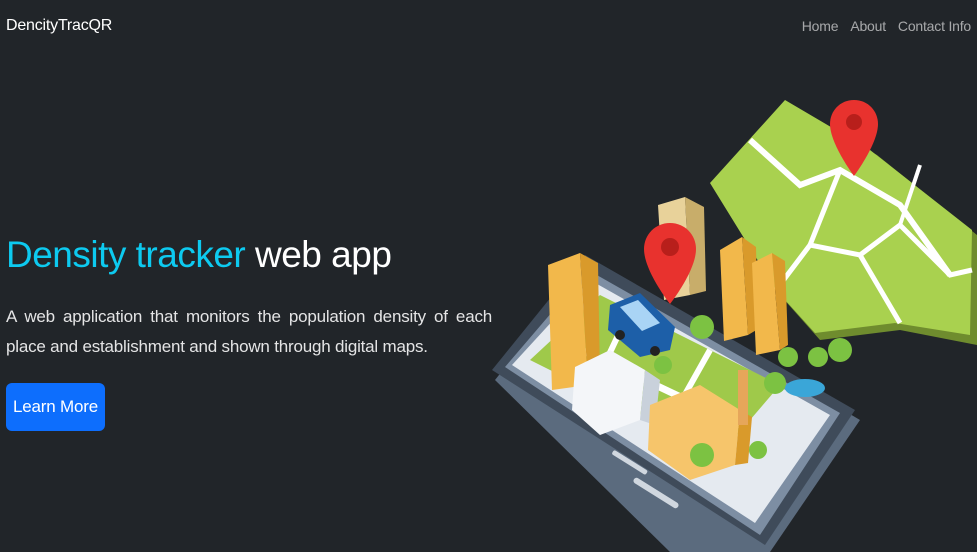 The height and width of the screenshot is (552, 977). What do you see at coordinates (55, 407) in the screenshot?
I see `learn-more-button: Learn More` at bounding box center [55, 407].